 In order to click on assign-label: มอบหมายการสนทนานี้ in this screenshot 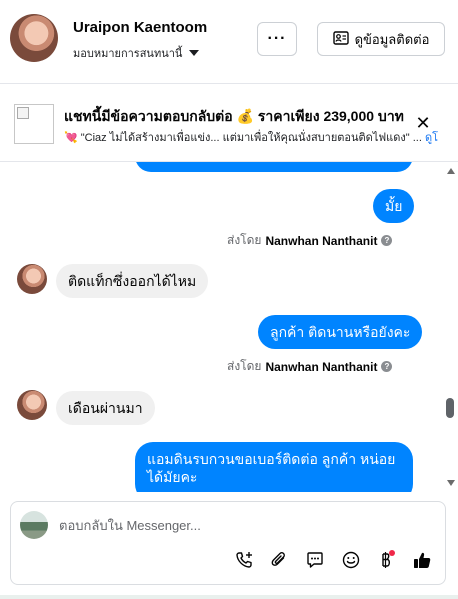, I will do `click(128, 54)`.